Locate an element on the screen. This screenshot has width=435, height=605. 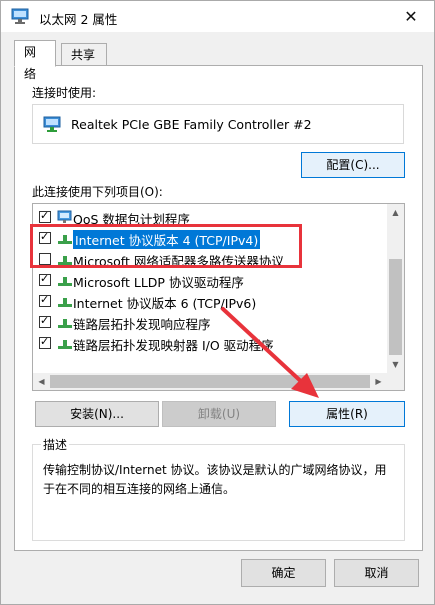
list-item: ✓ Microsoft LLDP 协议驱动程序 is located at coordinates (210, 280).